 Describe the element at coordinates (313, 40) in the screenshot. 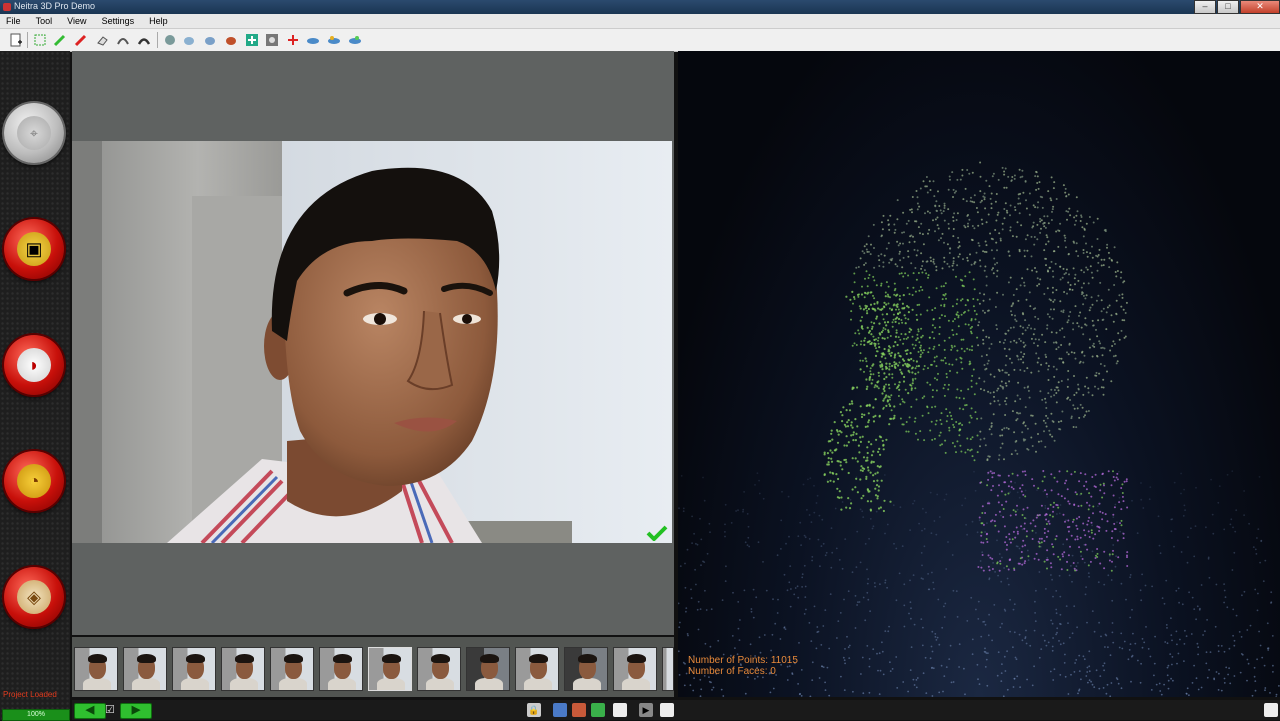

I see `fish-icon` at that location.